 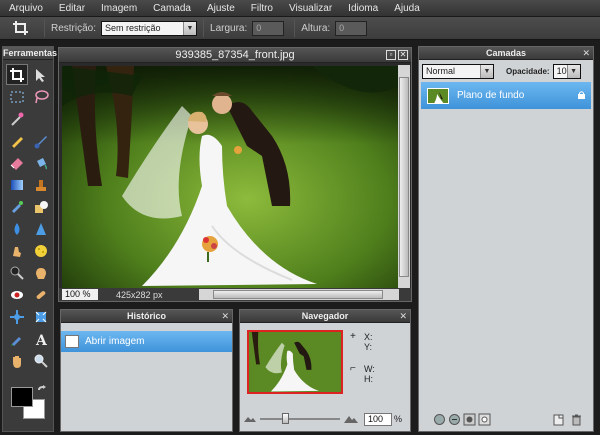 I want to click on gradient-tool-button, so click(x=17, y=184).